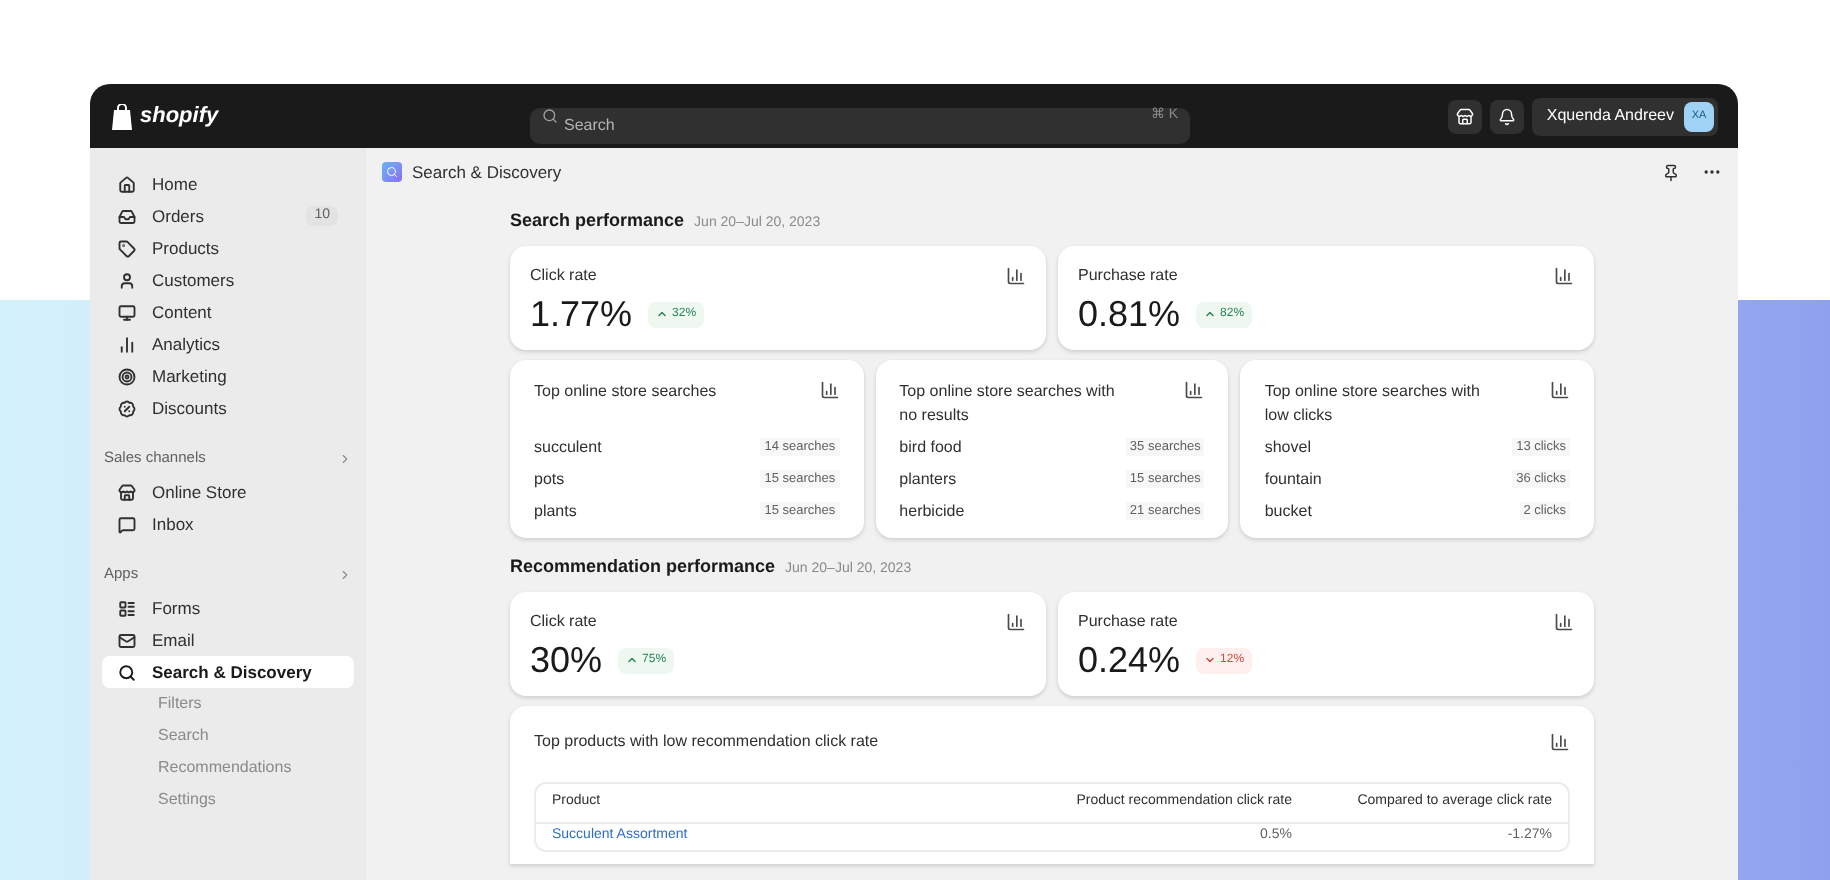 The height and width of the screenshot is (880, 1830). Describe the element at coordinates (127, 524) in the screenshot. I see `chat-icon` at that location.